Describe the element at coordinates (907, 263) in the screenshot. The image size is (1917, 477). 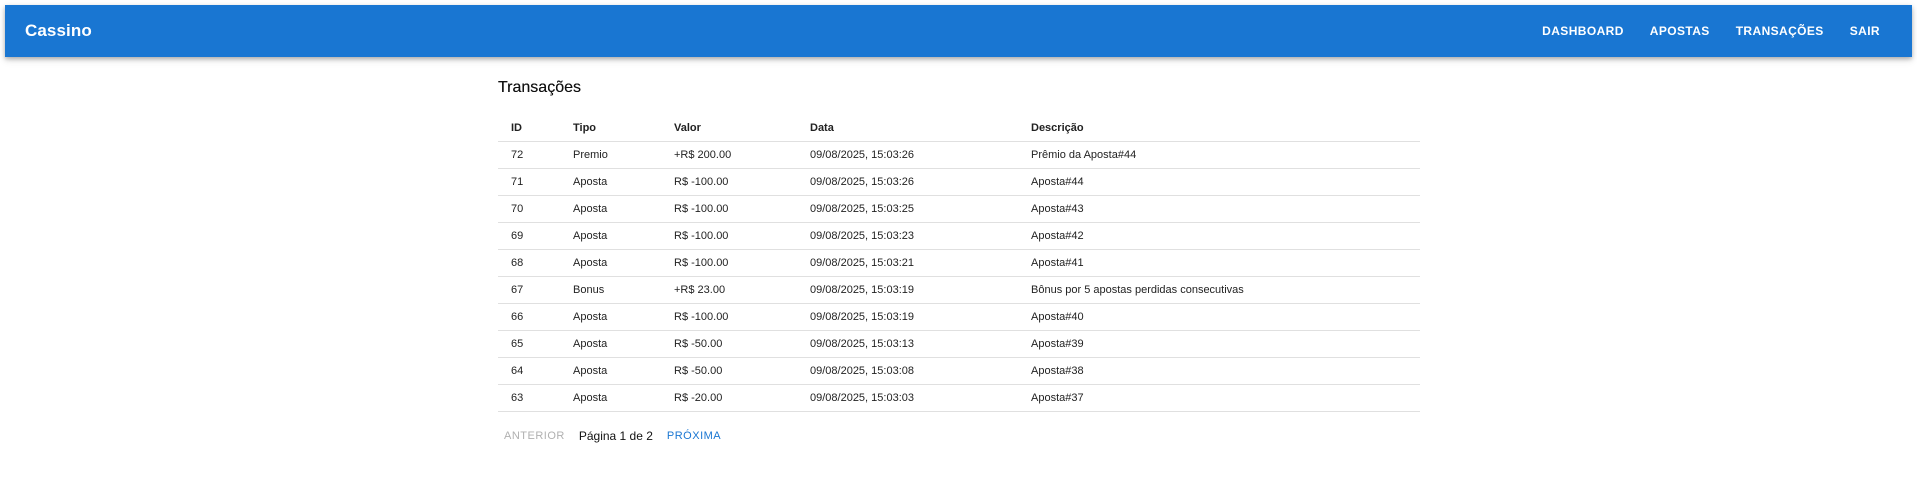
I see `cell-data: 09/08/2025, 15:03:21` at that location.